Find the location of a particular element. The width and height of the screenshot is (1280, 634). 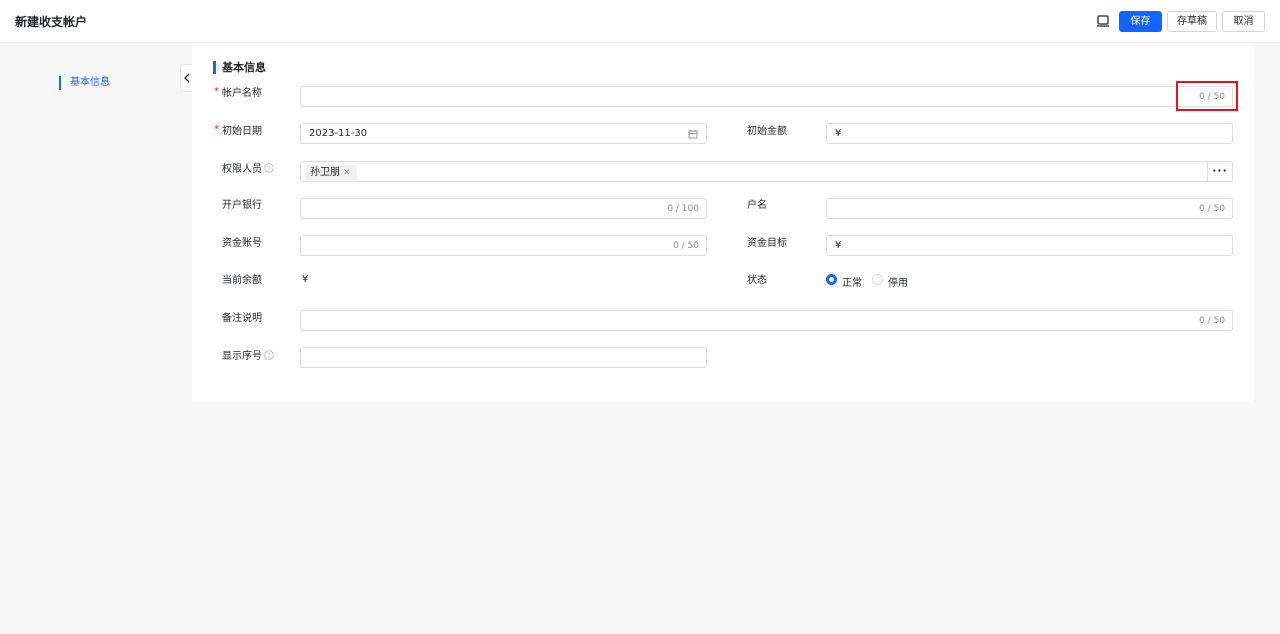

page-title: 新建收支帐户 is located at coordinates (51, 22).